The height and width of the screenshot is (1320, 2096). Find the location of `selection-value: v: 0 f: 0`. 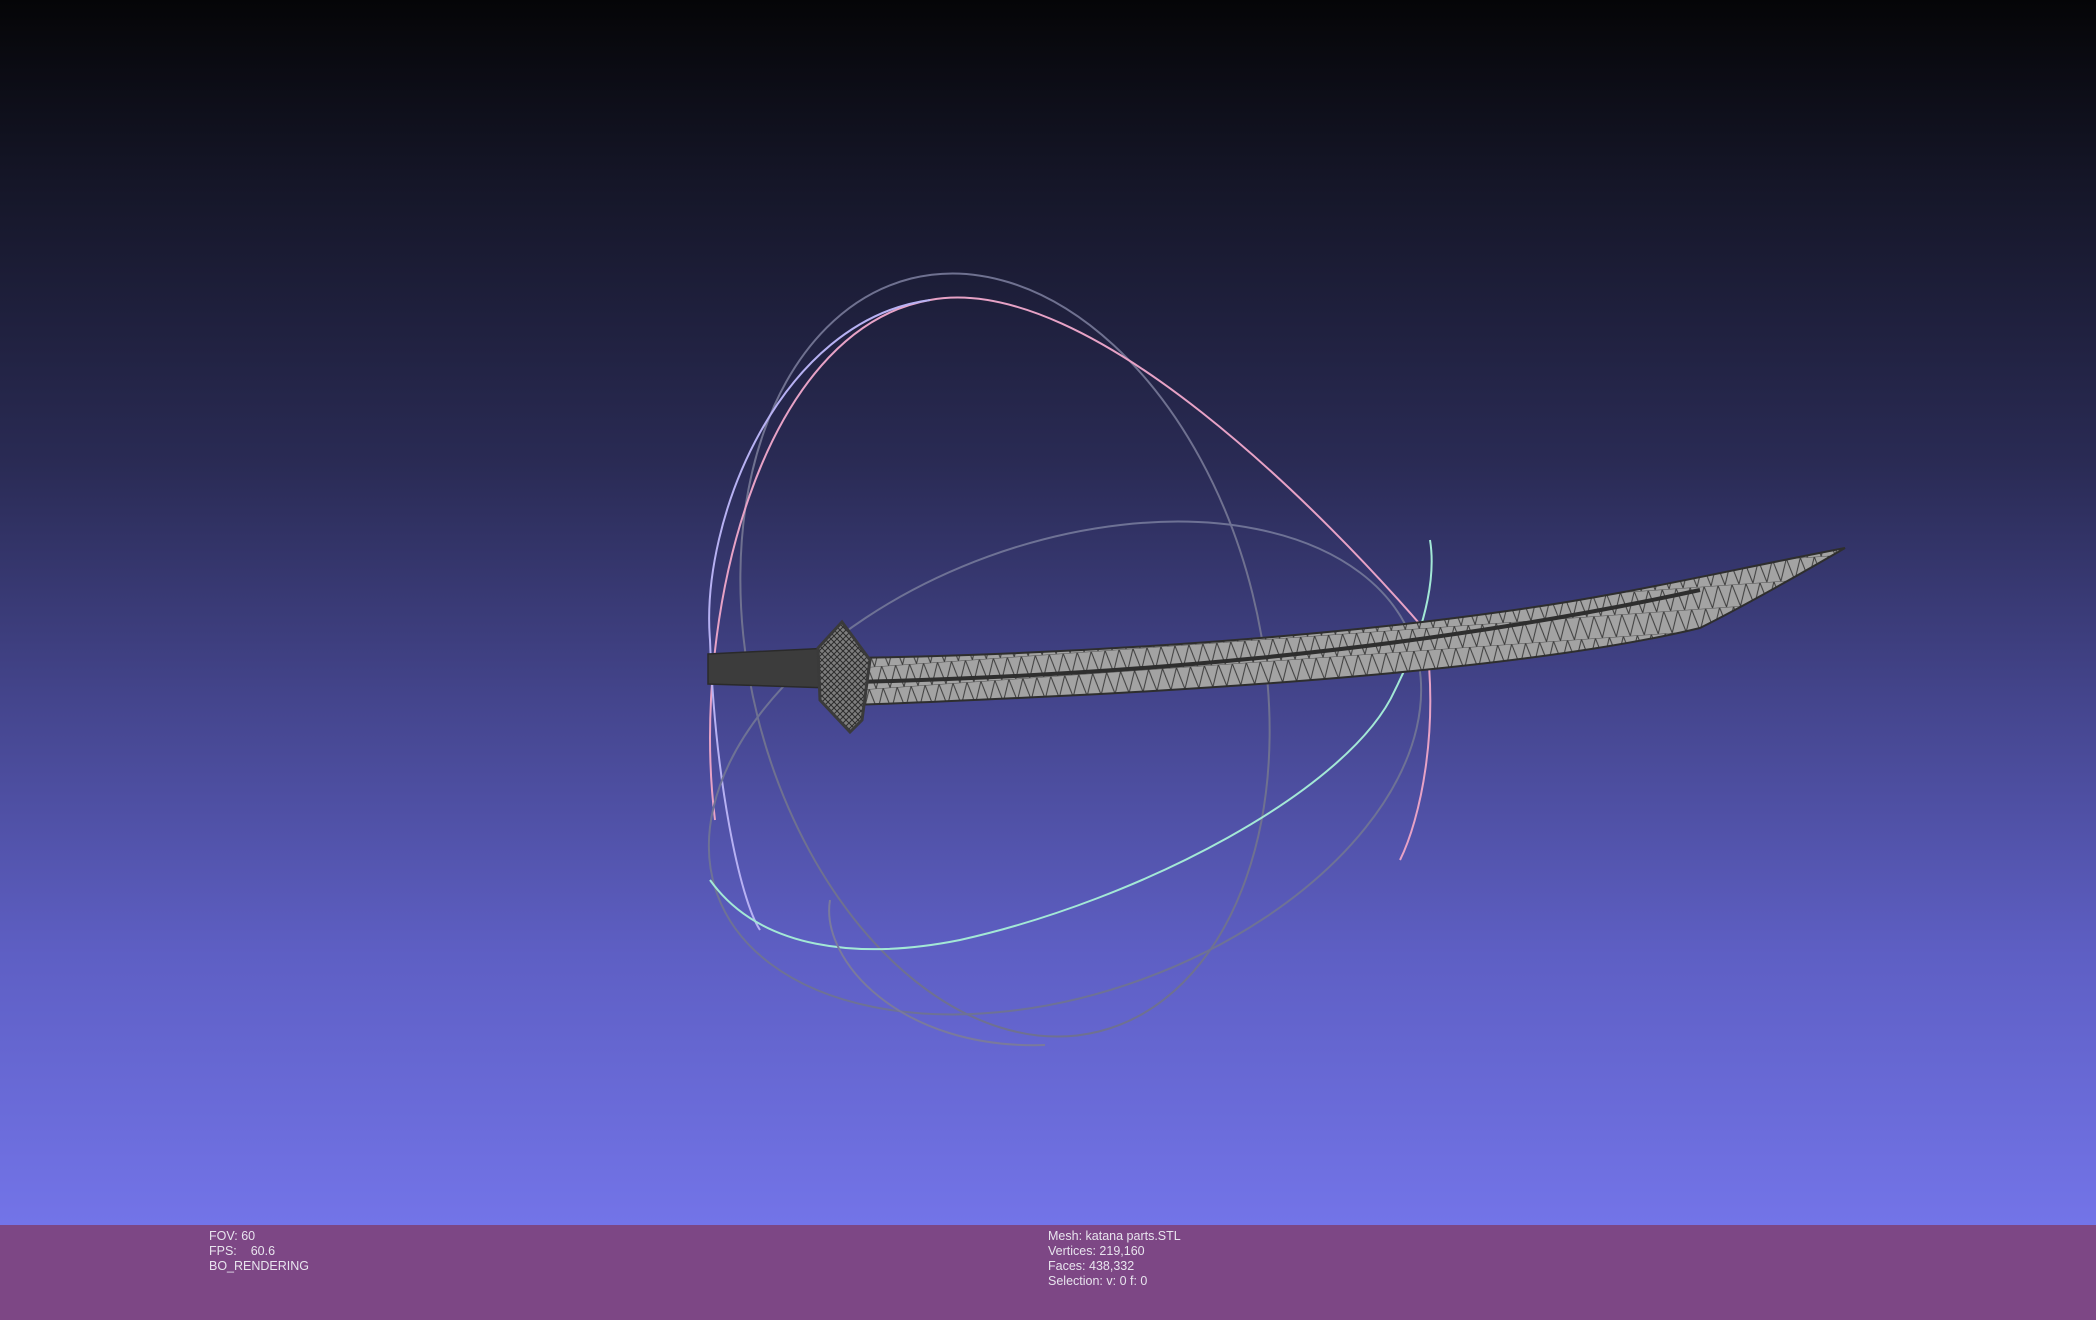

selection-value: v: 0 f: 0 is located at coordinates (1127, 1281).